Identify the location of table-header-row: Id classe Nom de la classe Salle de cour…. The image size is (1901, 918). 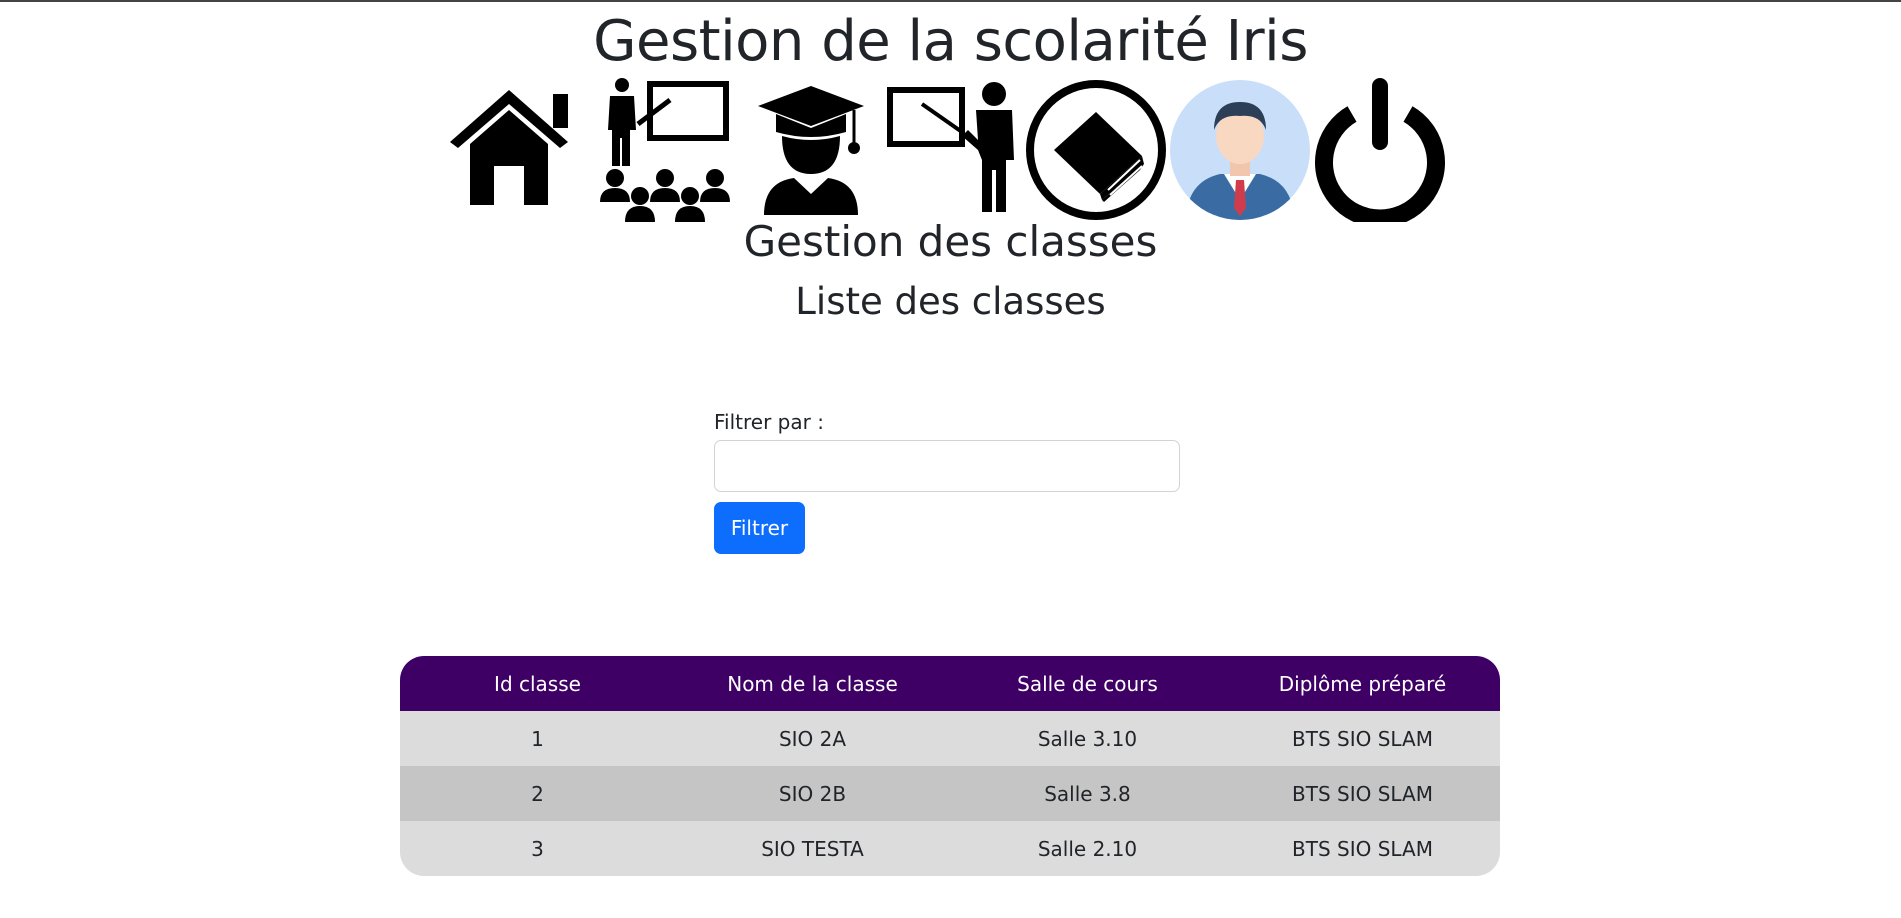
(950, 683).